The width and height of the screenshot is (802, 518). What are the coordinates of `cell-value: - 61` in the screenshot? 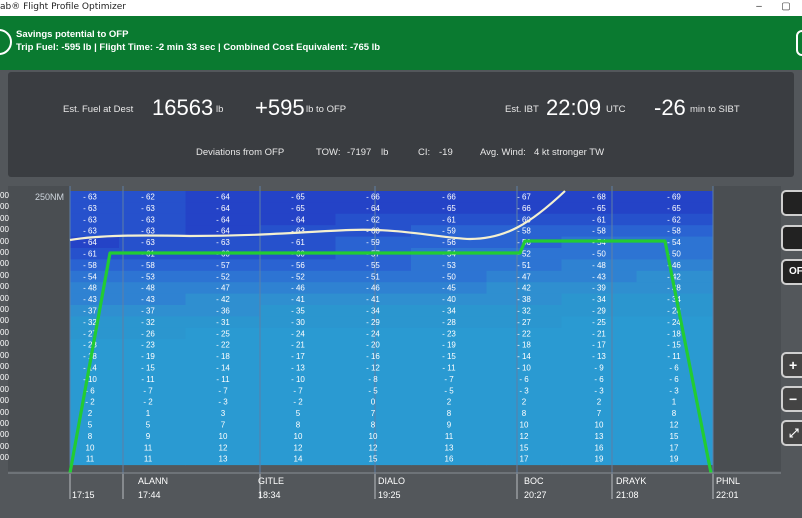 It's located at (449, 219).